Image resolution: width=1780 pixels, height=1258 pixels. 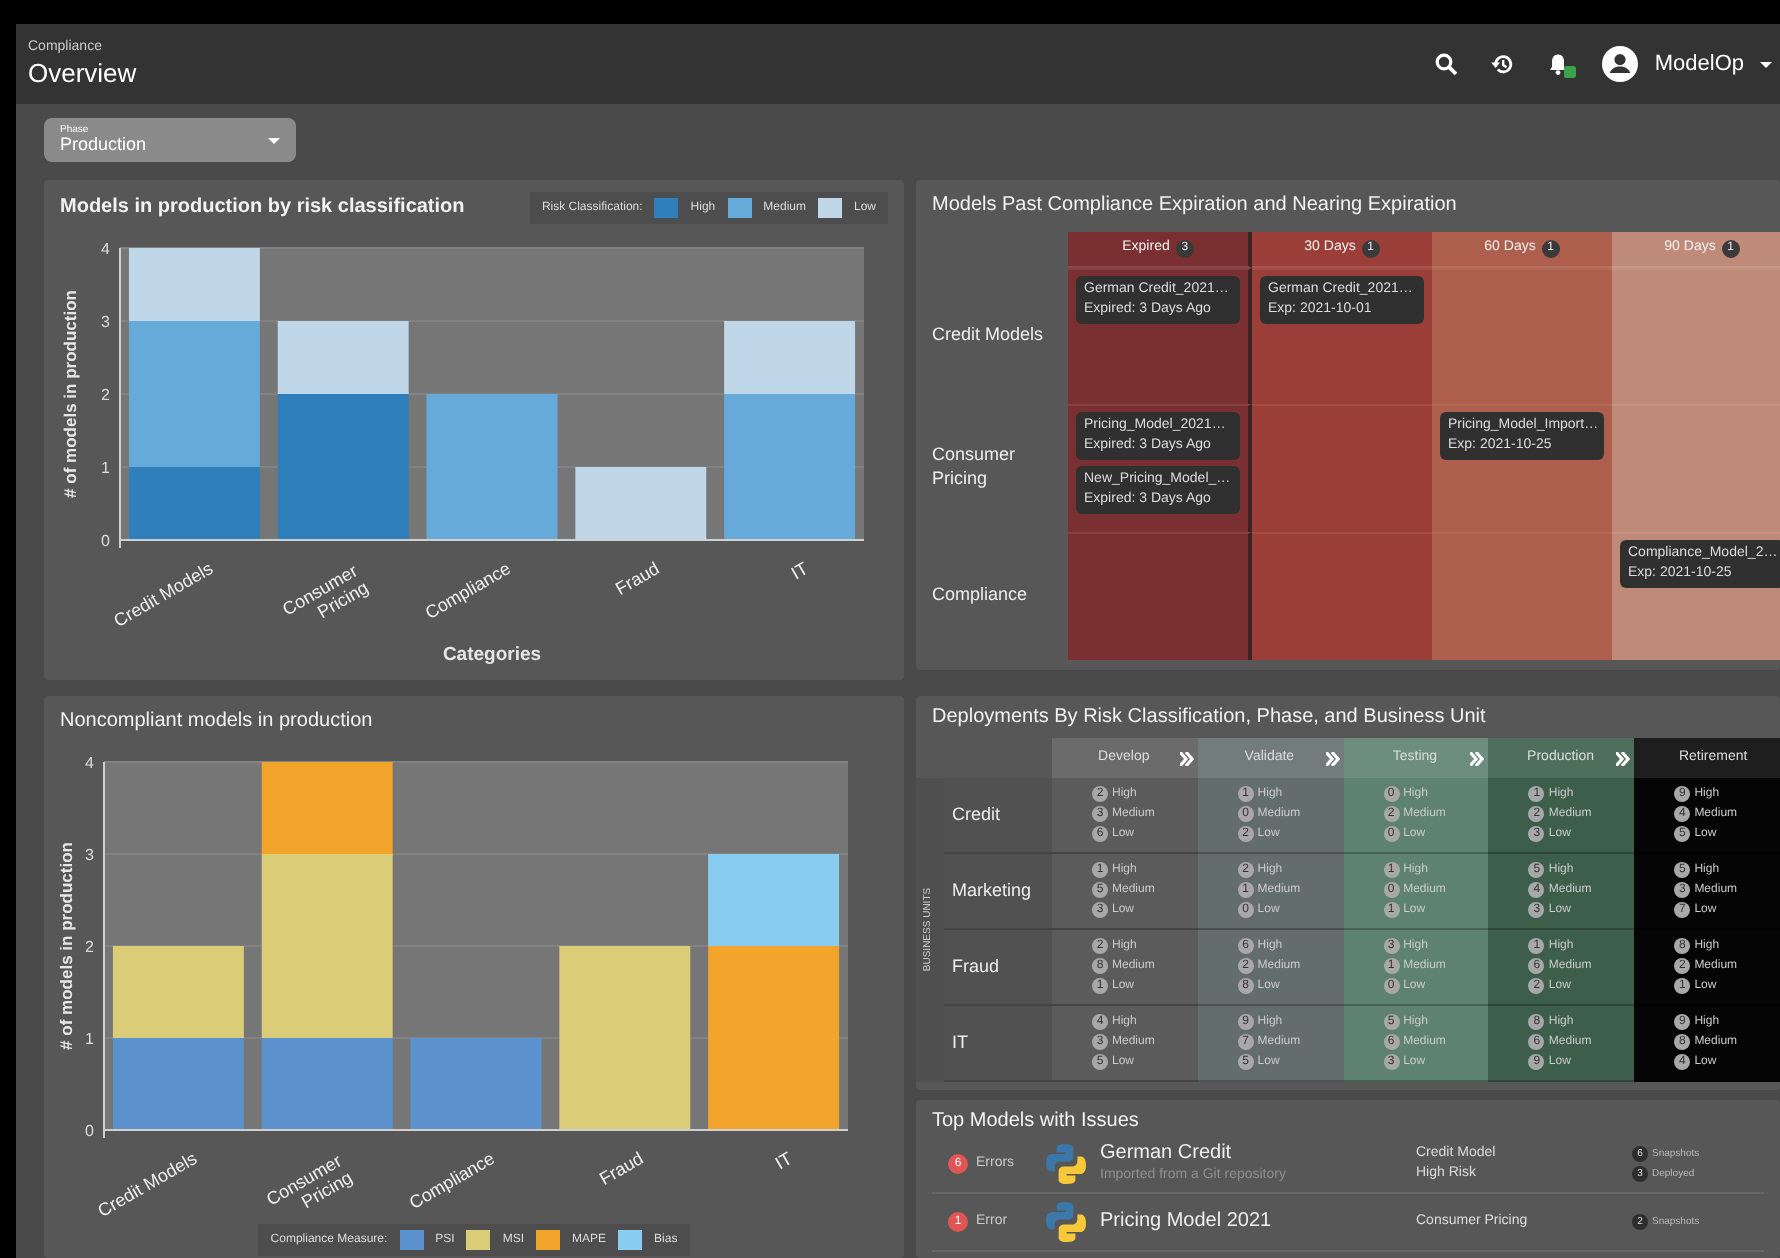 What do you see at coordinates (1036, 1122) in the screenshot?
I see `panel-title: Top Models with Issues` at bounding box center [1036, 1122].